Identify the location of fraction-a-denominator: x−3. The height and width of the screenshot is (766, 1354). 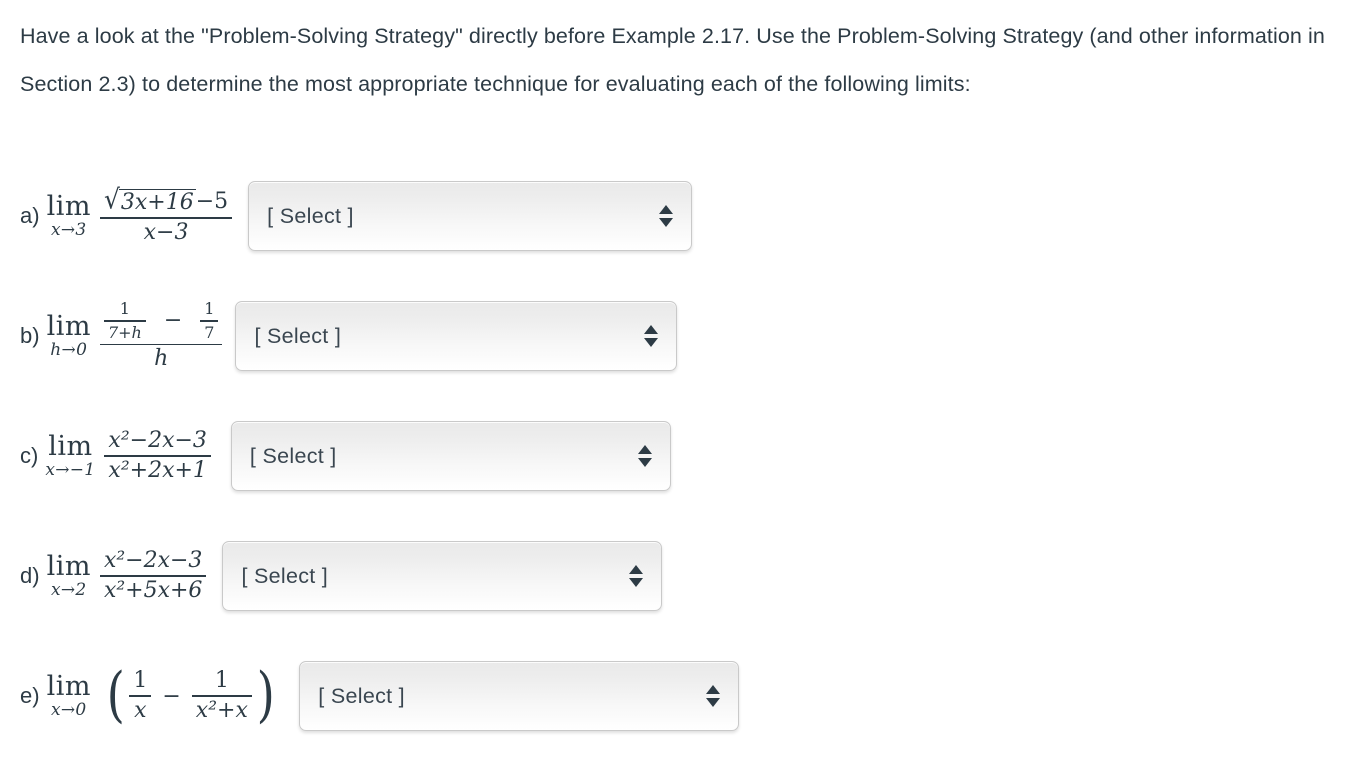
(166, 232).